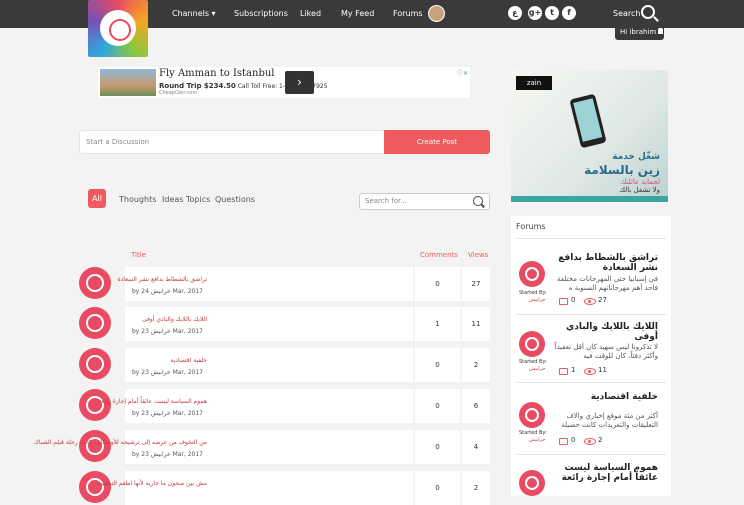 The width and height of the screenshot is (744, 505). I want to click on forum-title: تراشق بالشطاط بدافع نشر السعادة, so click(603, 263).